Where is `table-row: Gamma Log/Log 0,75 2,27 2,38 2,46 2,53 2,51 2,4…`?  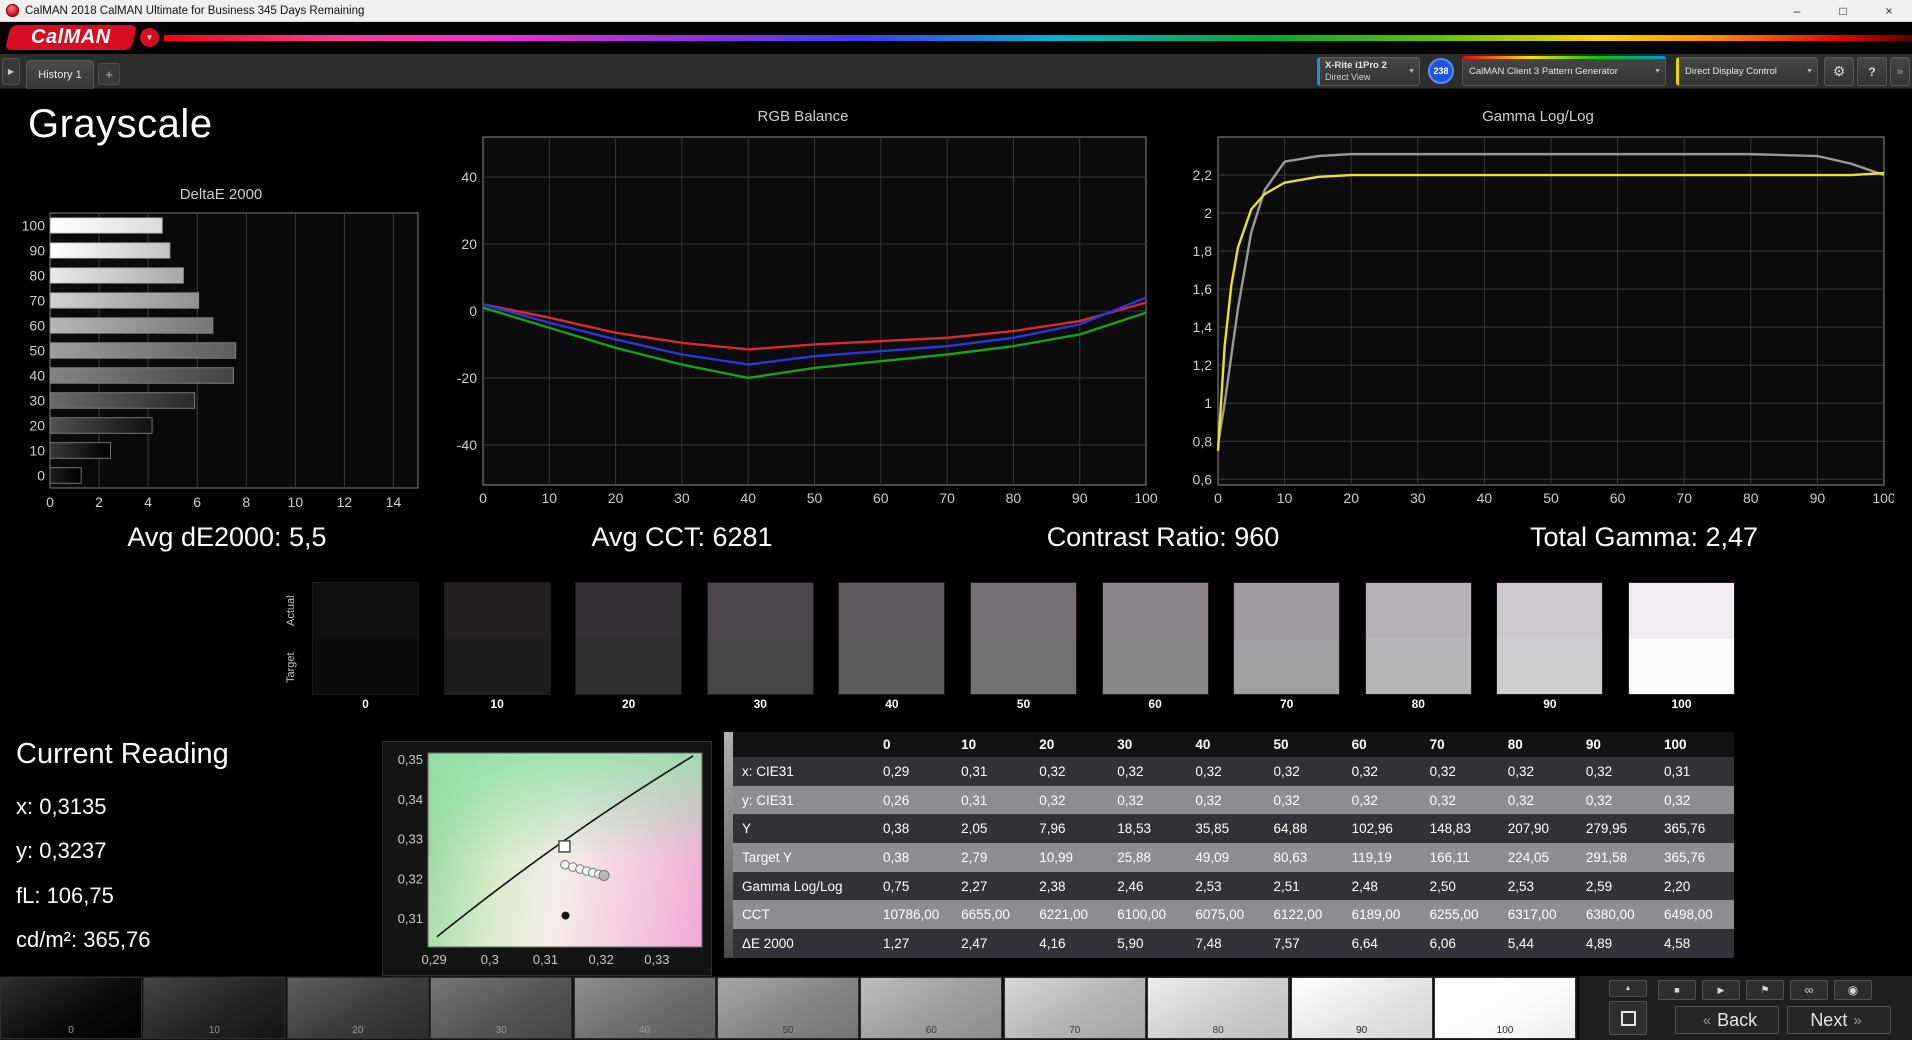
table-row: Gamma Log/Log 0,75 2,27 2,38 2,46 2,53 2,51 2,4… is located at coordinates (1233, 886).